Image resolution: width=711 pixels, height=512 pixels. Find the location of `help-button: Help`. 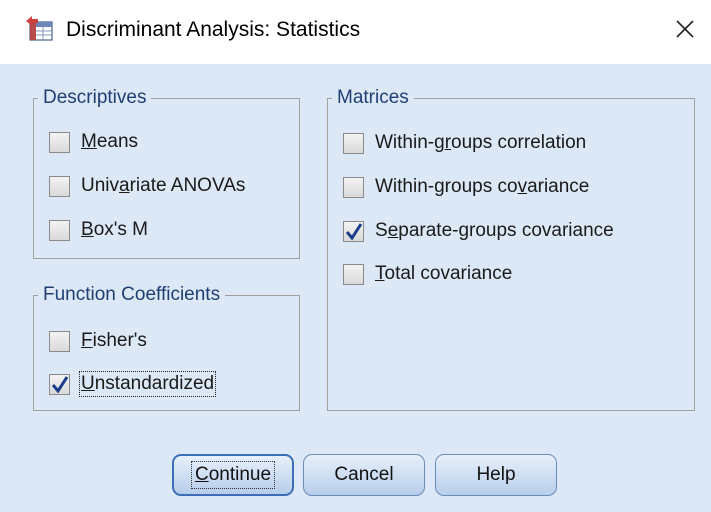

help-button: Help is located at coordinates (496, 475).